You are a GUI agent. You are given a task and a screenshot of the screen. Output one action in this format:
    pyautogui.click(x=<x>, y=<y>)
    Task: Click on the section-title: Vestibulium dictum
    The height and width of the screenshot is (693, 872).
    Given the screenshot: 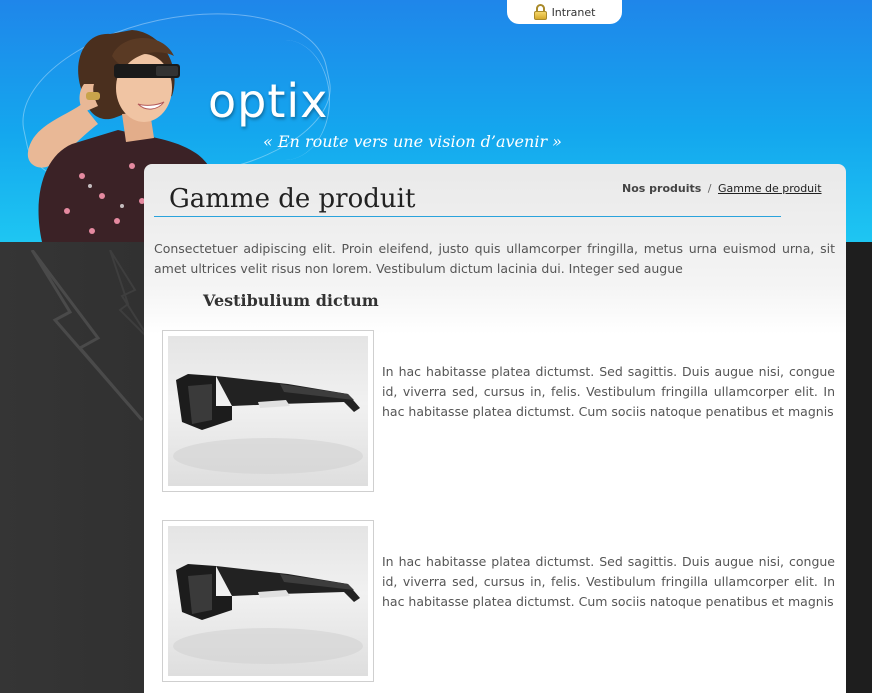 What is the action you would take?
    pyautogui.click(x=291, y=300)
    